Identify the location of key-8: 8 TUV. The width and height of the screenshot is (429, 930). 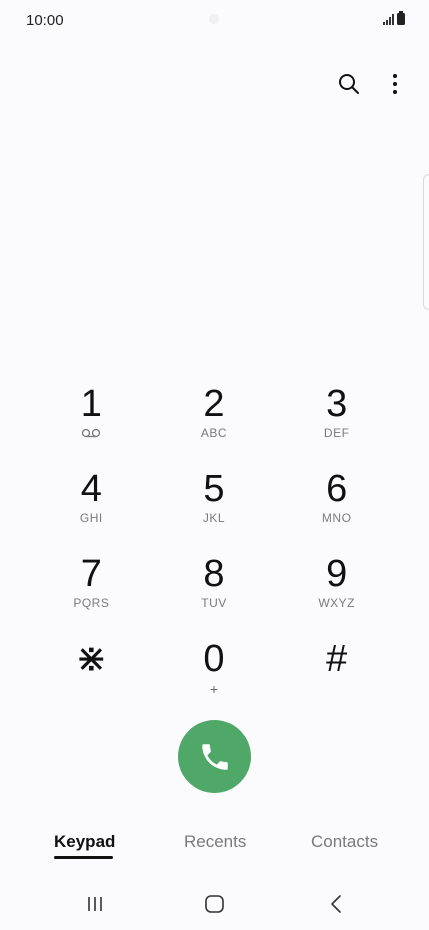
(214, 590).